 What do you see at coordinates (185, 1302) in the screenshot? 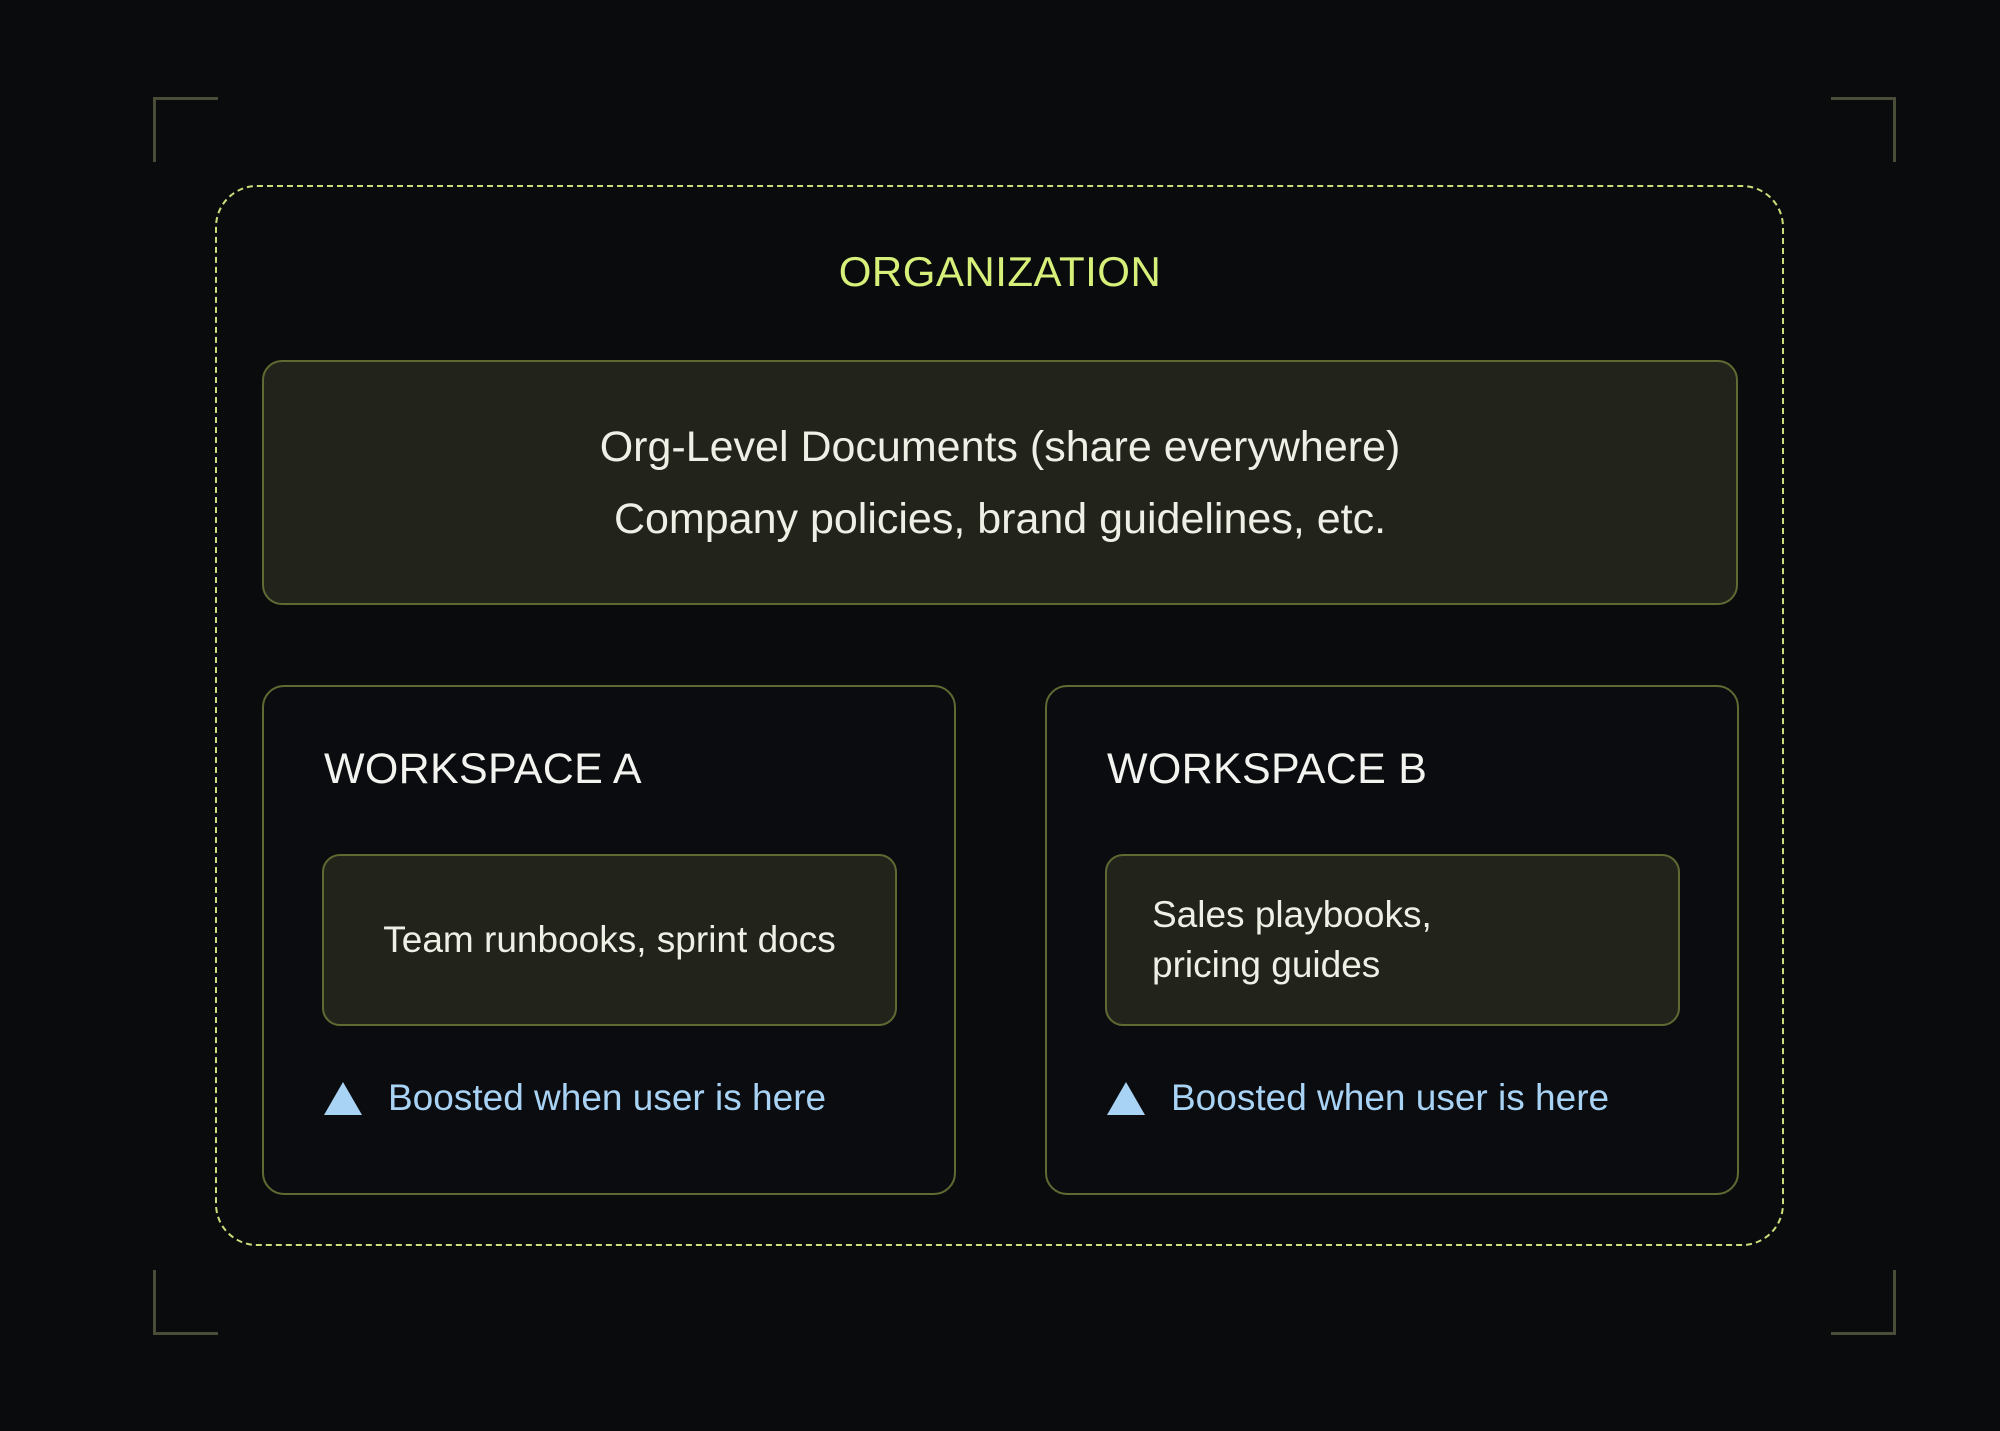
I see `corner-bracket-bottom-left` at bounding box center [185, 1302].